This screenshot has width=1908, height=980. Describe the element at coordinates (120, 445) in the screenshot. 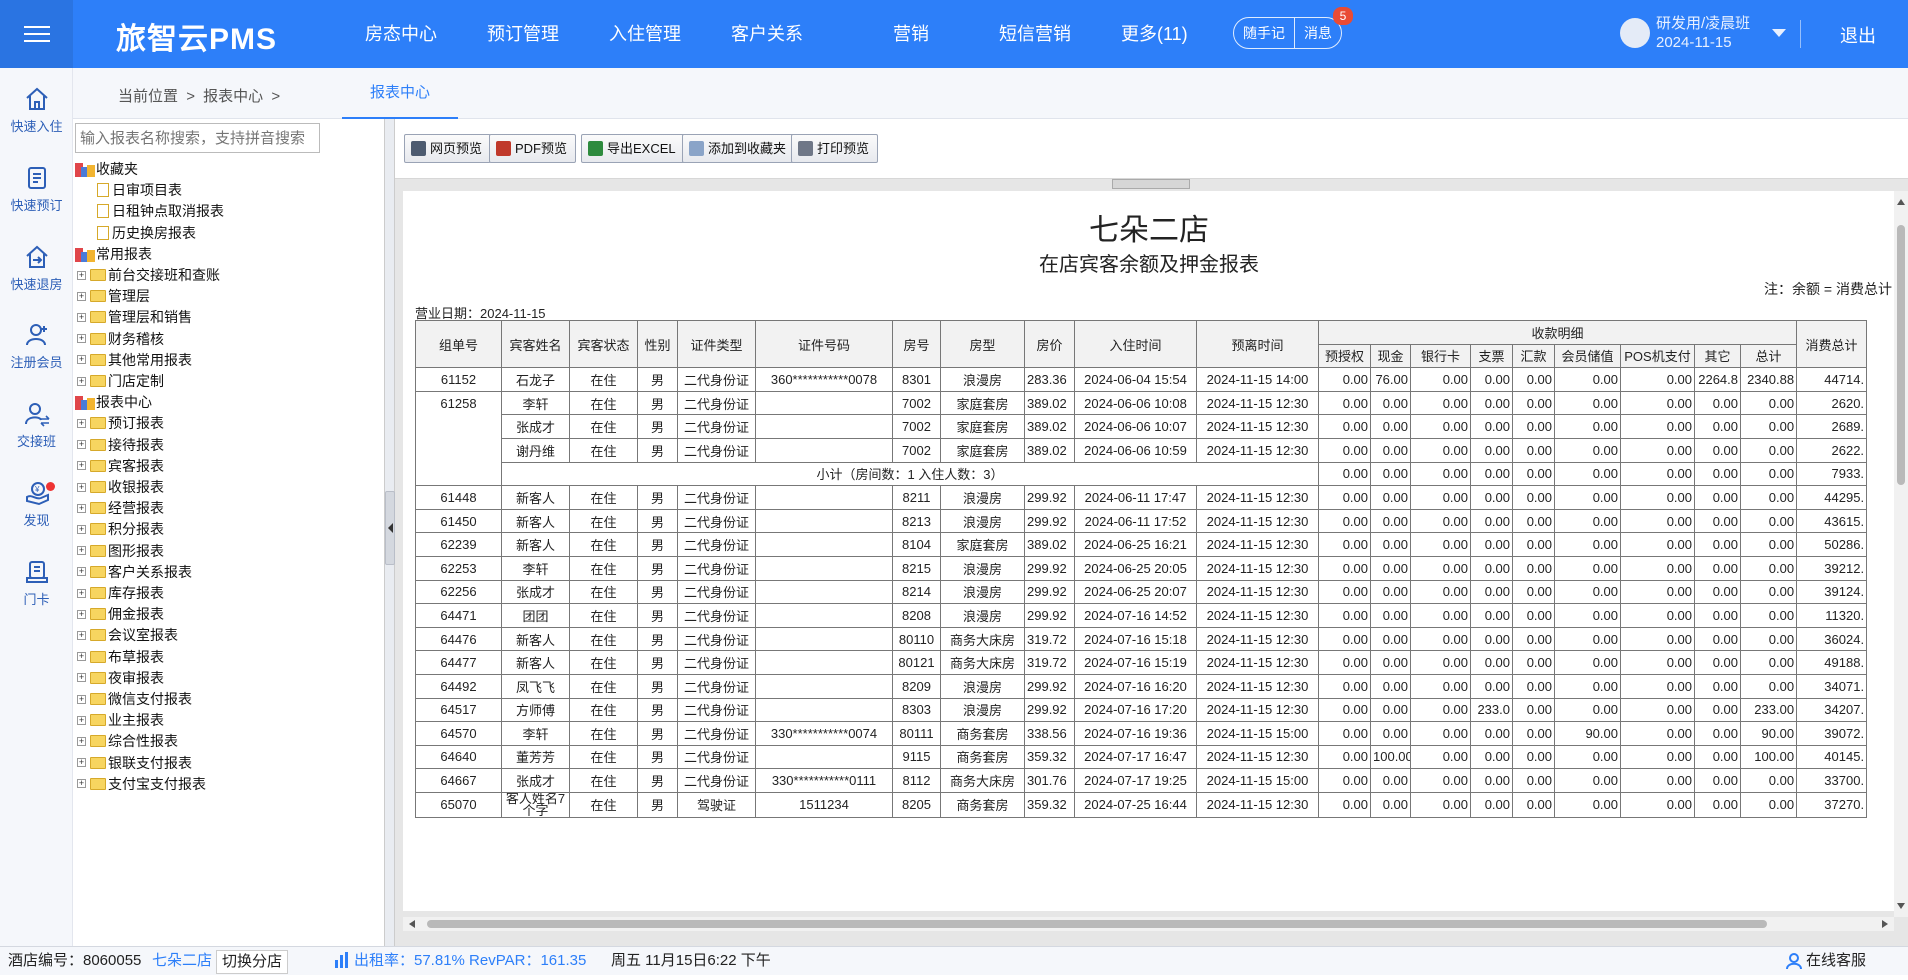

I see `tree-item-folder: + 接待报表` at that location.